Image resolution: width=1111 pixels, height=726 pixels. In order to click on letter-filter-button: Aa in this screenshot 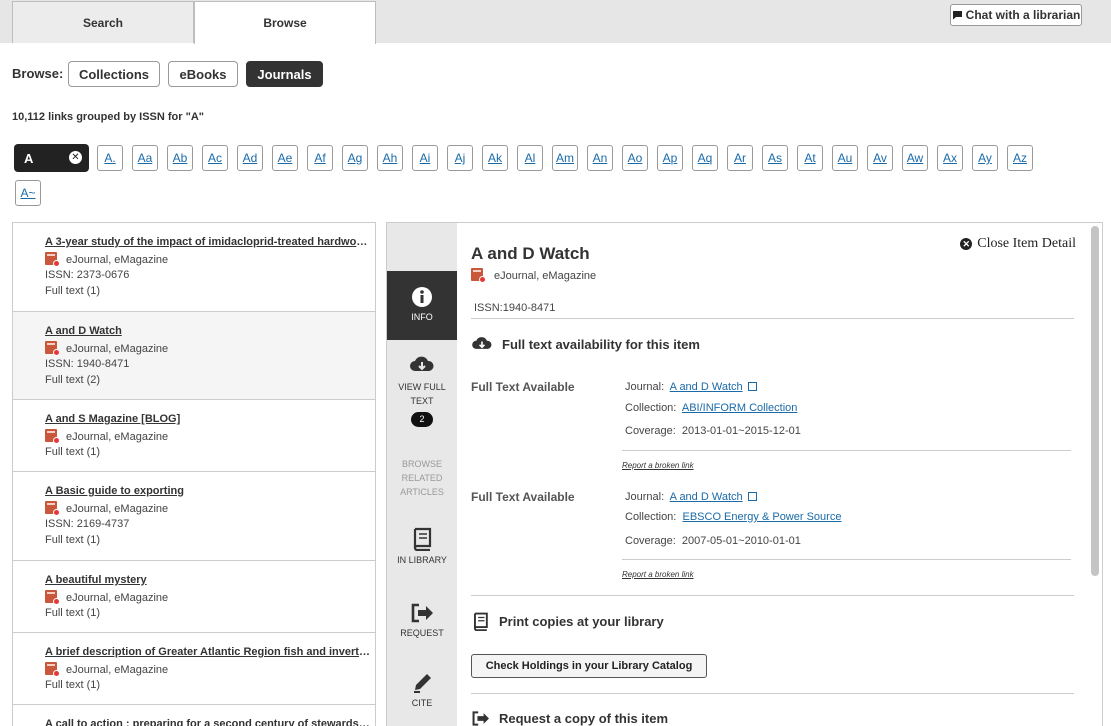, I will do `click(145, 158)`.